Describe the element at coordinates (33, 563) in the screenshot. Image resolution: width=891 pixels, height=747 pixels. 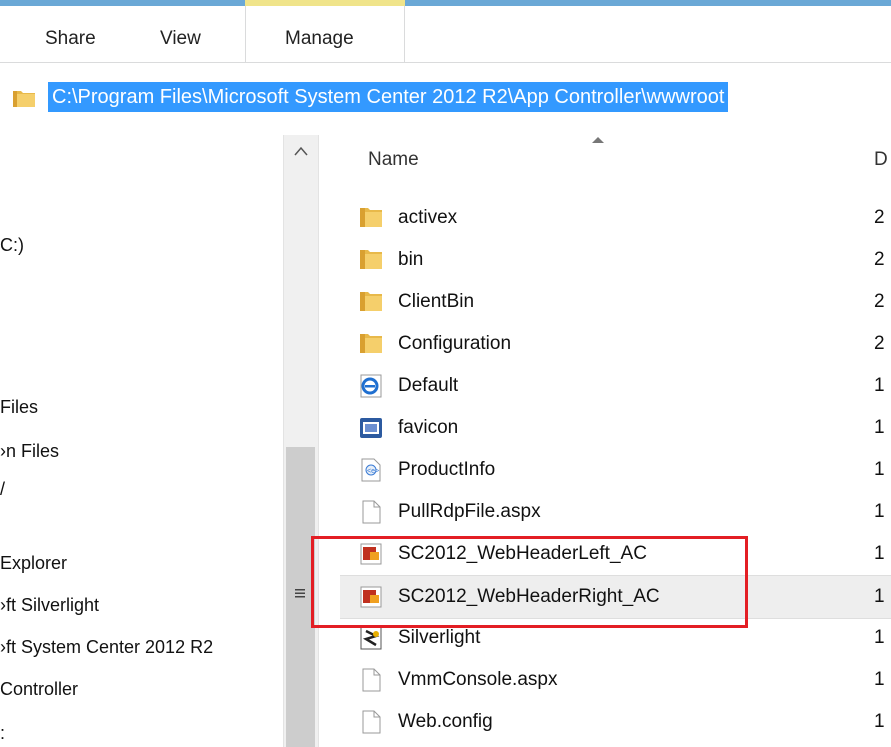
I see `nav-item-explorer: Explorer` at that location.